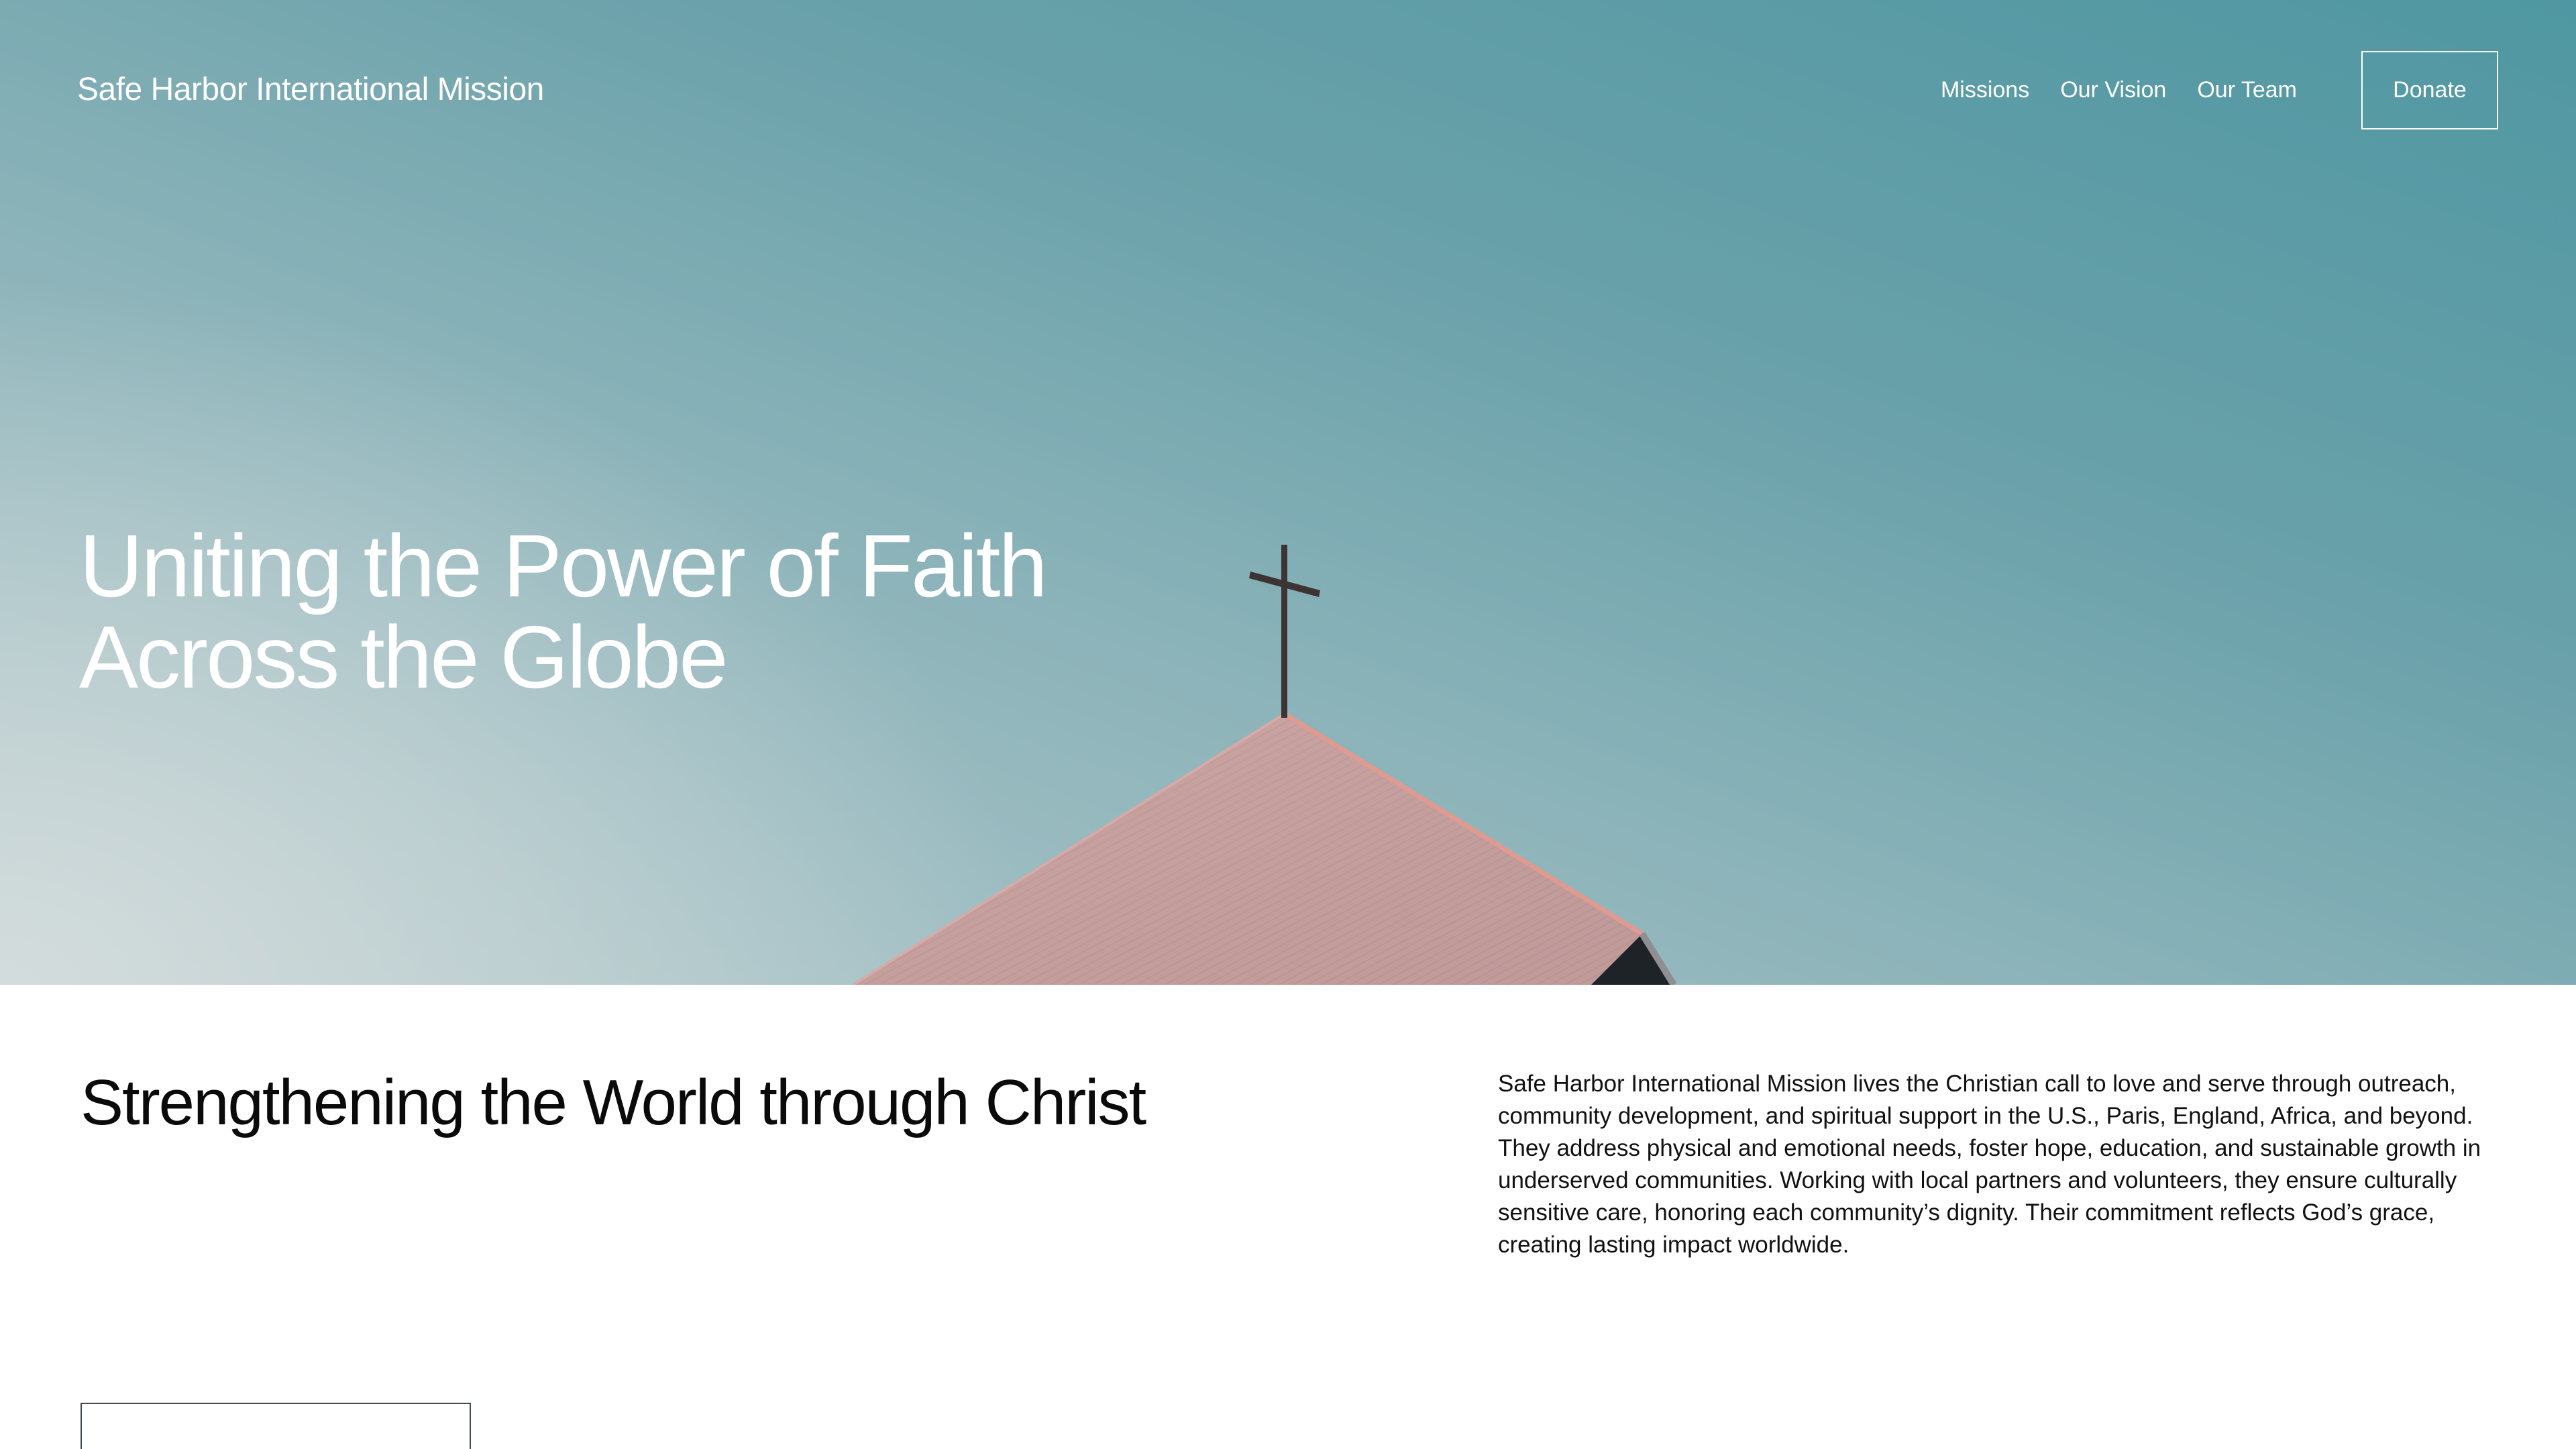  Describe the element at coordinates (1985, 90) in the screenshot. I see `nav-link-missions: Missions` at that location.